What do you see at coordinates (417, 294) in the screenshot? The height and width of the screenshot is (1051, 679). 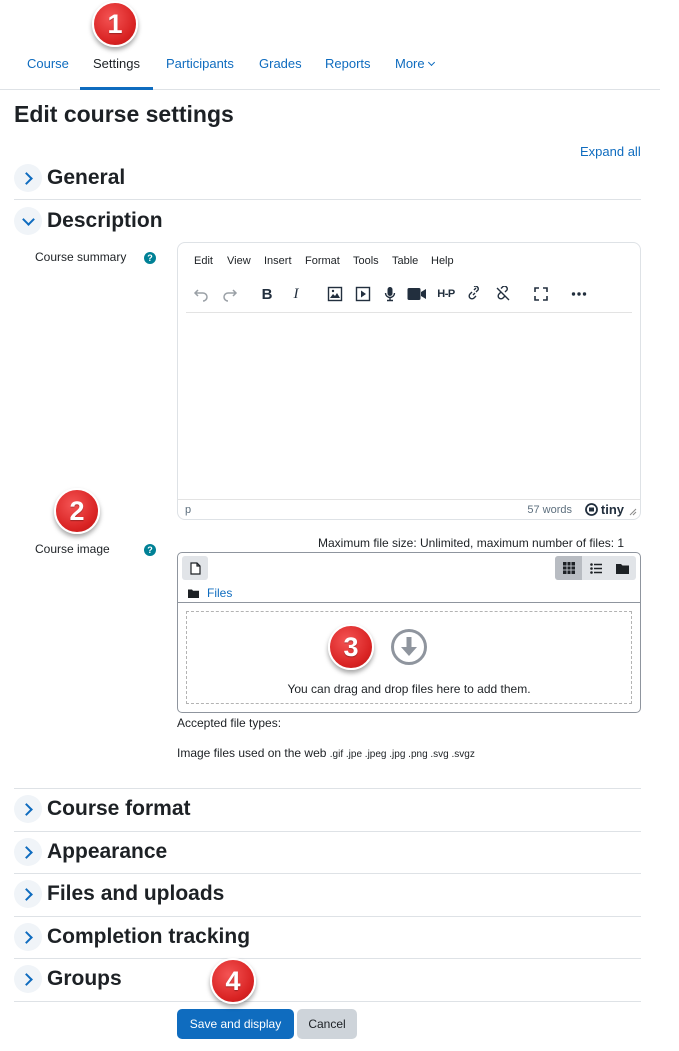 I see `video-camera-icon` at bounding box center [417, 294].